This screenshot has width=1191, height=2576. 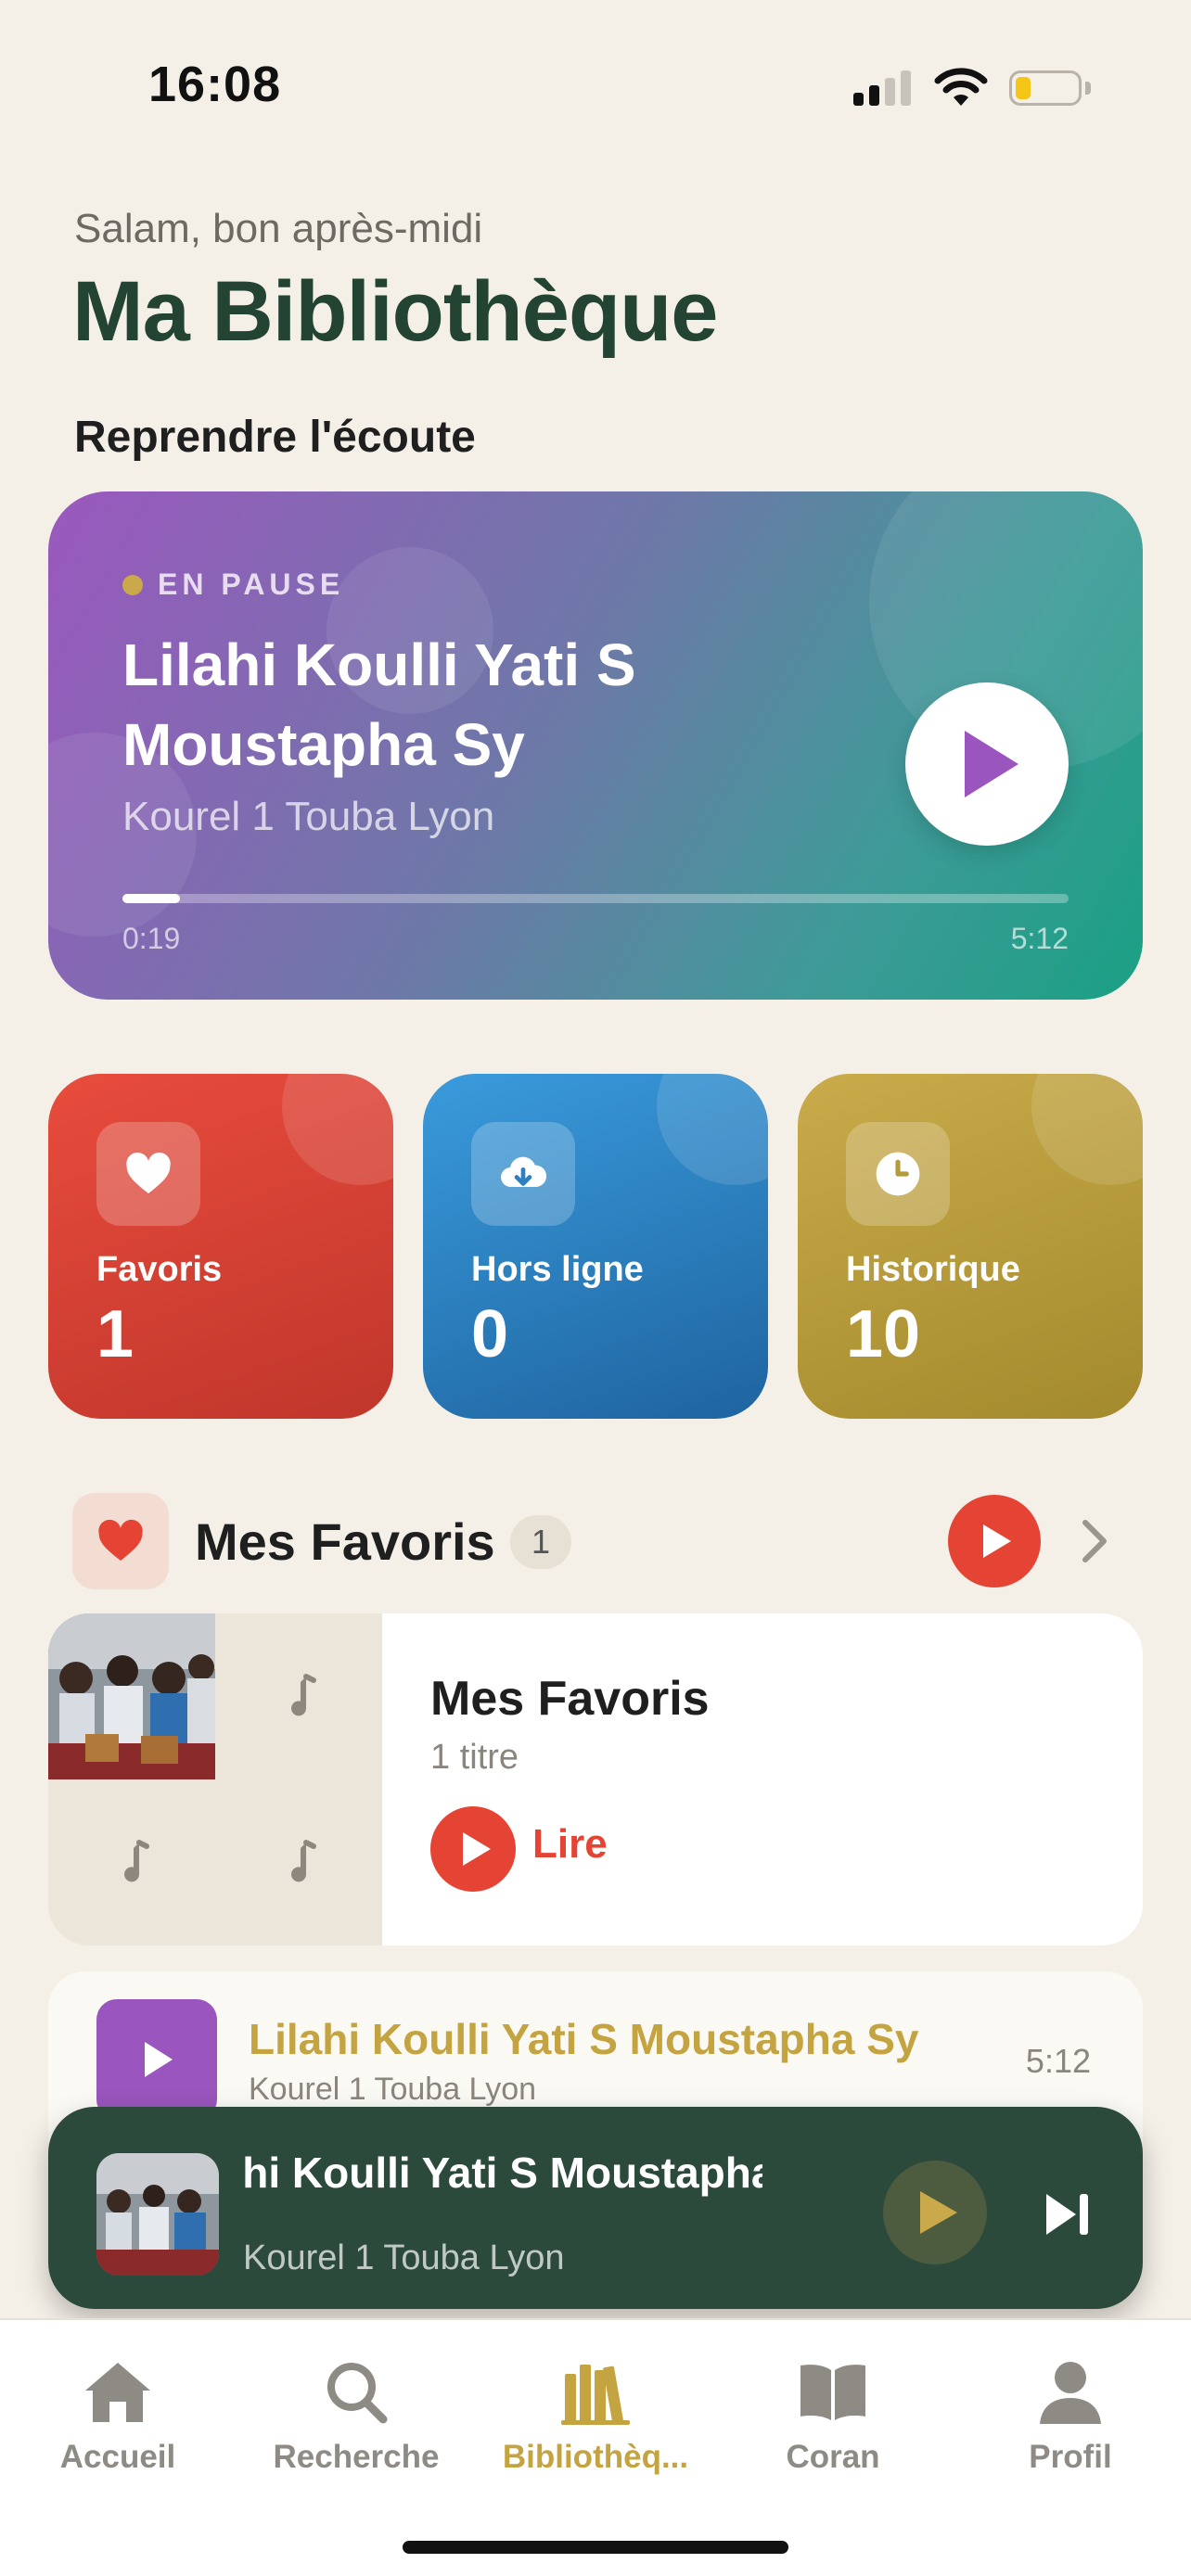 I want to click on greeting: Salam, bon après-midi, so click(x=278, y=228).